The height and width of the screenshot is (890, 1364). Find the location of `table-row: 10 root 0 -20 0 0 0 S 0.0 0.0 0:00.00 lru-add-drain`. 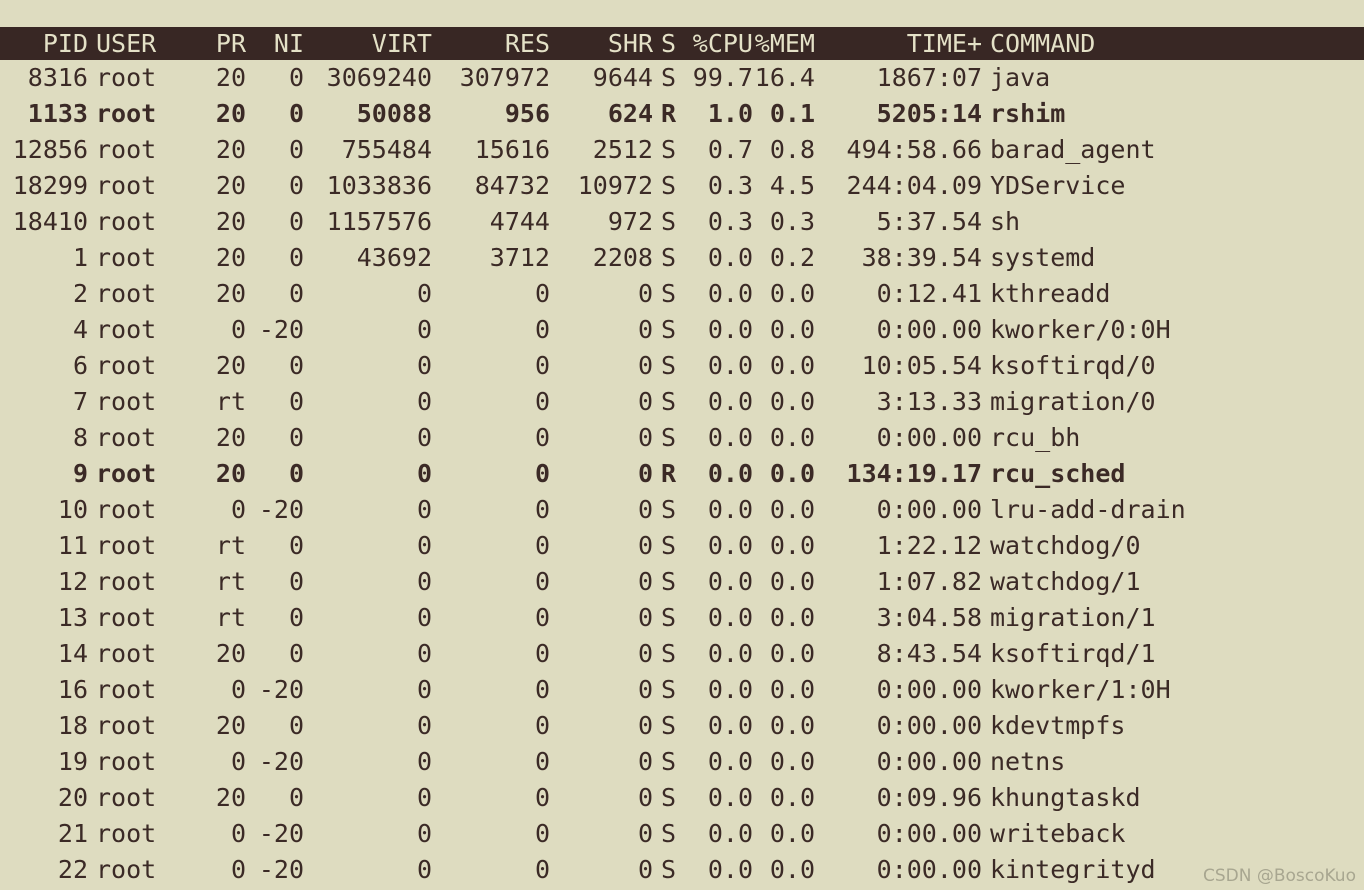

table-row: 10 root 0 -20 0 0 0 S 0.0 0.0 0:00.00 lru-add-drain is located at coordinates (682, 510).